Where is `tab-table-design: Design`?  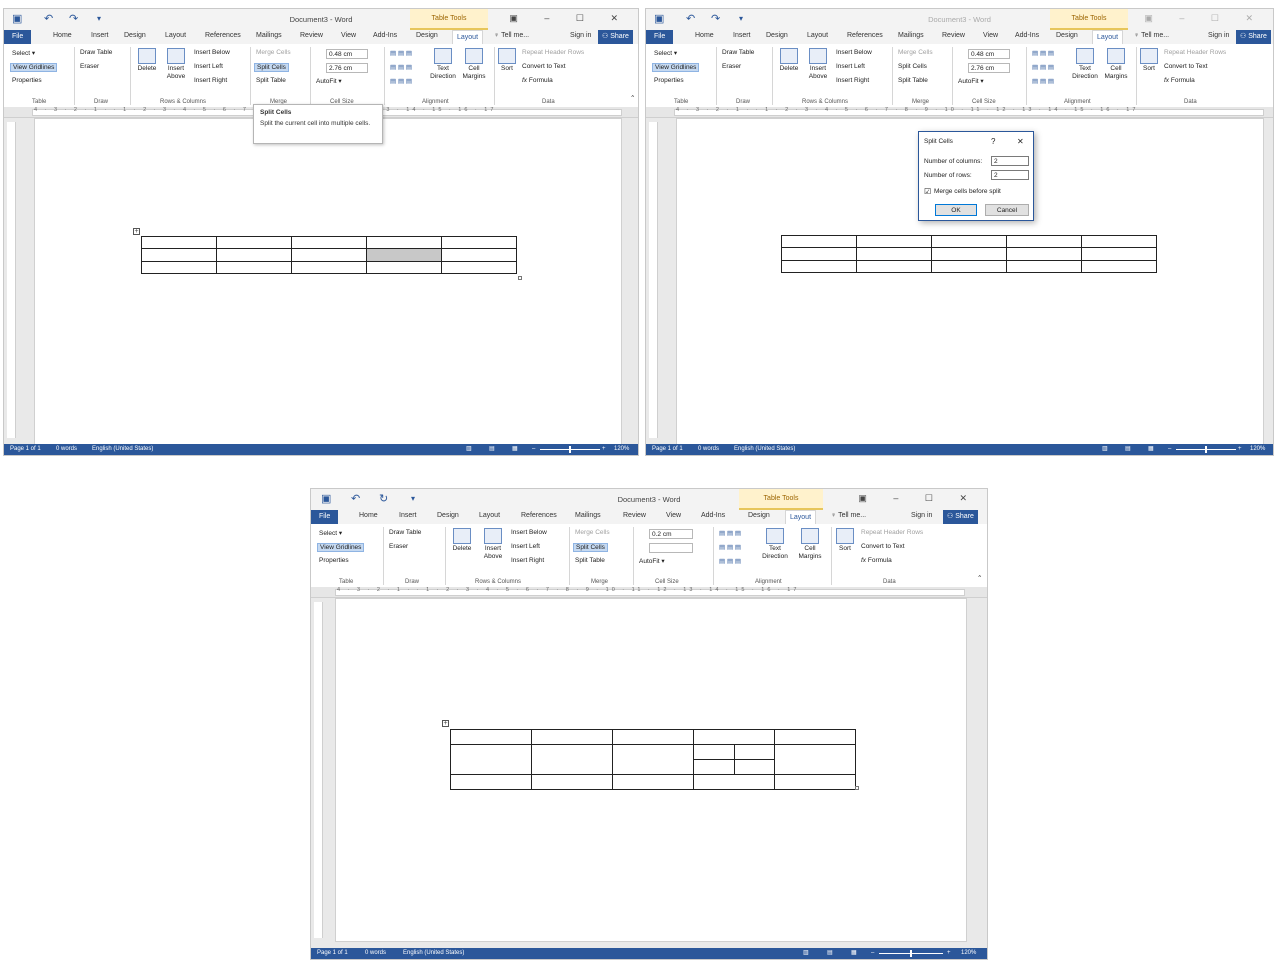 tab-table-design: Design is located at coordinates (1067, 35).